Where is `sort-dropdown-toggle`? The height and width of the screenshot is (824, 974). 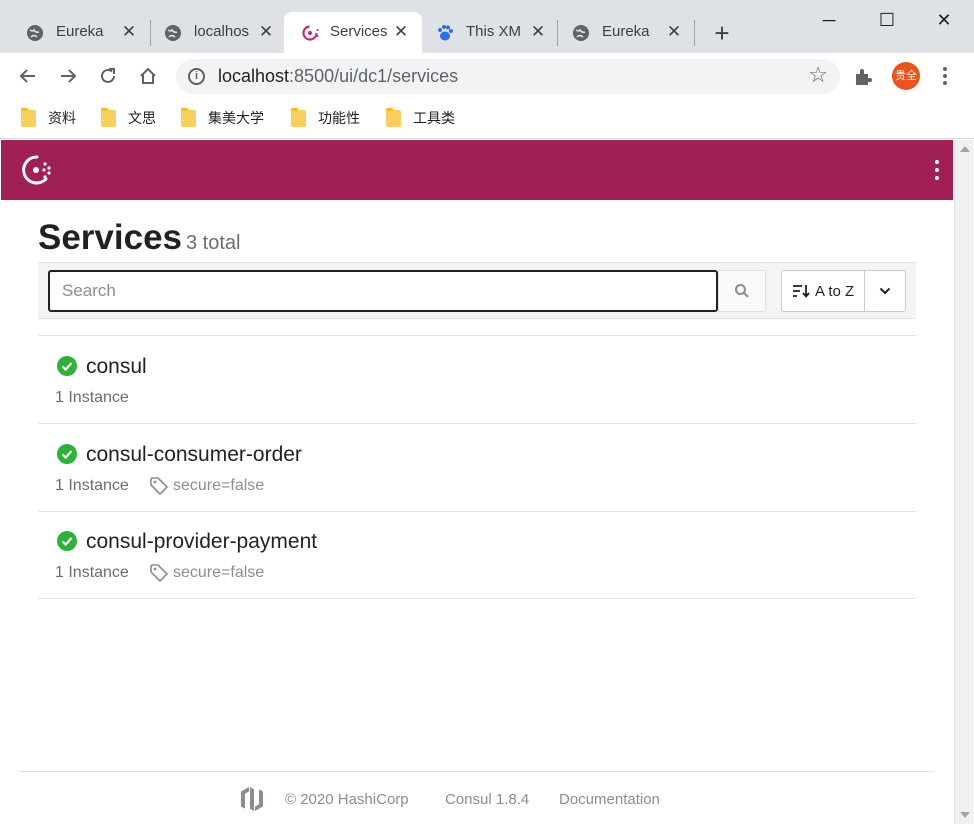
sort-dropdown-toggle is located at coordinates (885, 291).